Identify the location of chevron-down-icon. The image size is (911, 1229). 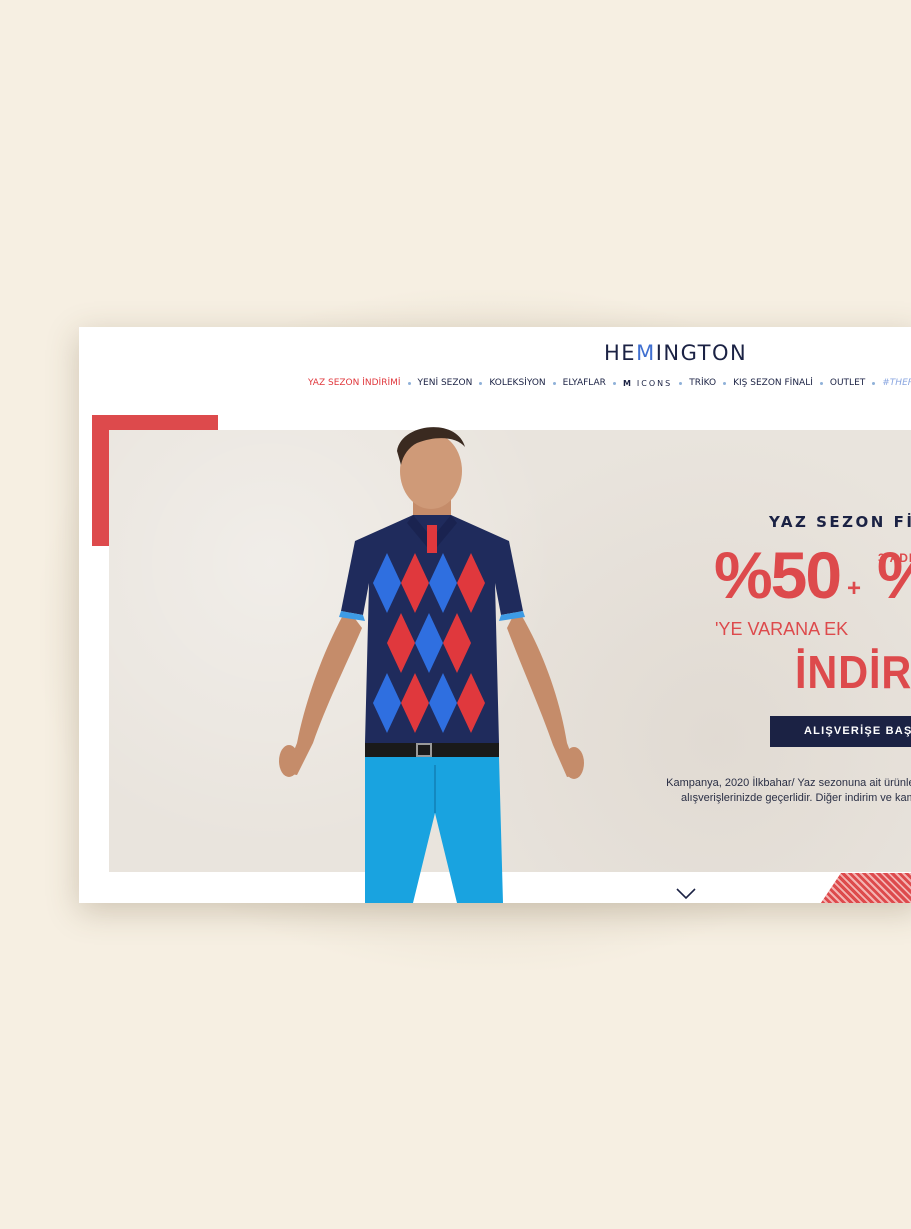
(686, 894).